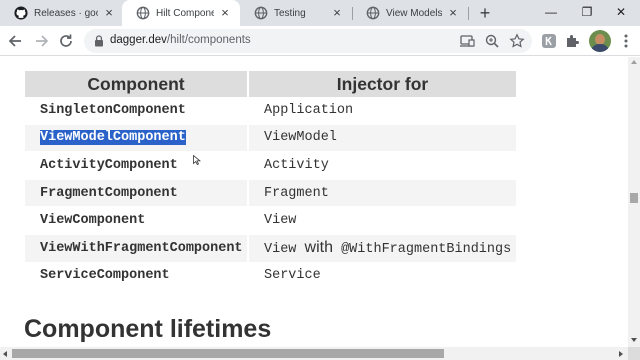  I want to click on component-cell: ViewWithFragmentComponent, so click(137, 248).